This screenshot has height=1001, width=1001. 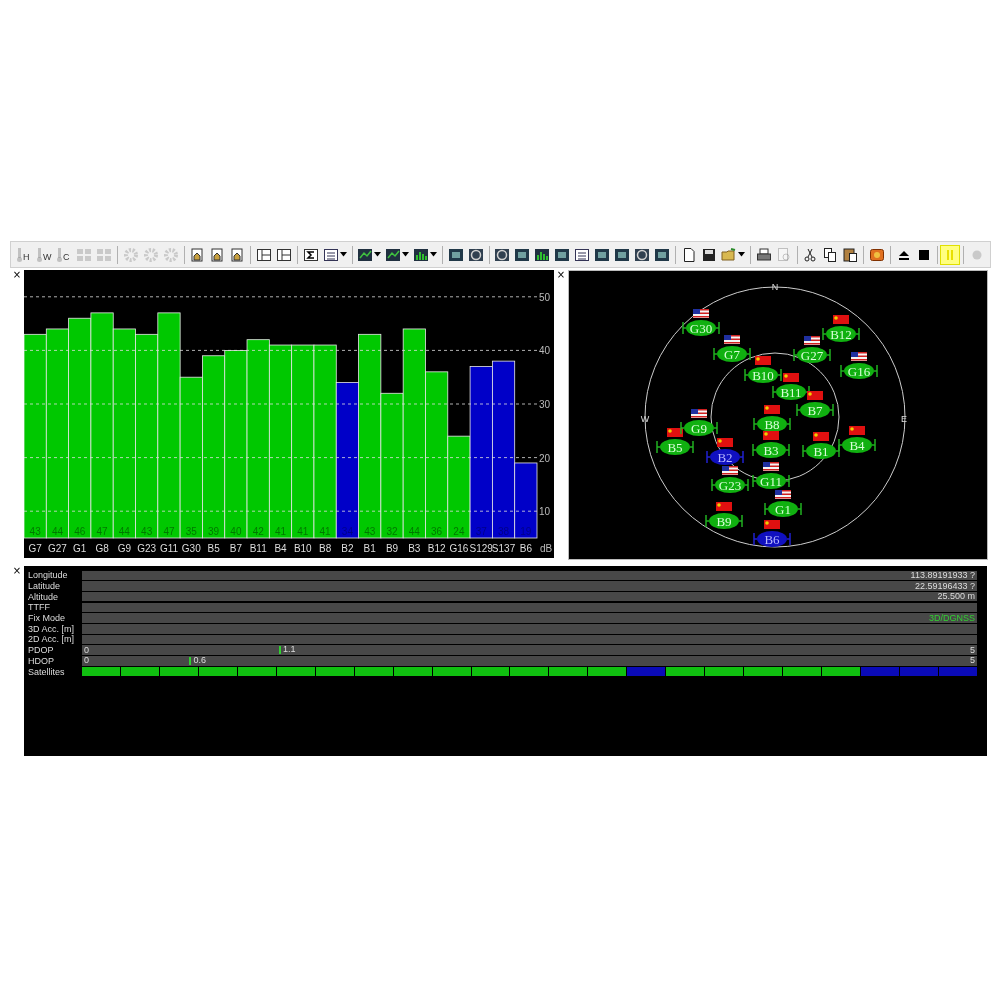 I want to click on value-label: 46, so click(x=80, y=531).